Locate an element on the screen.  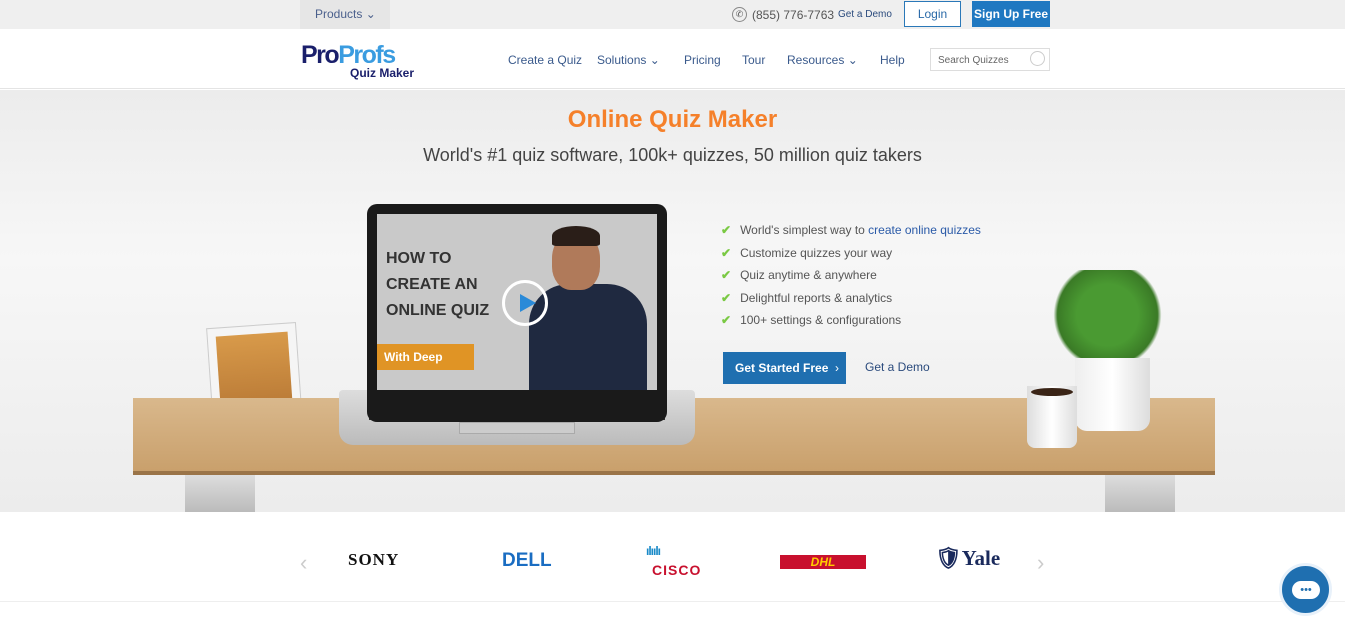
video-player: HOW TO CREATE AN ONLINE QUIZ With Deep is located at coordinates (517, 313).